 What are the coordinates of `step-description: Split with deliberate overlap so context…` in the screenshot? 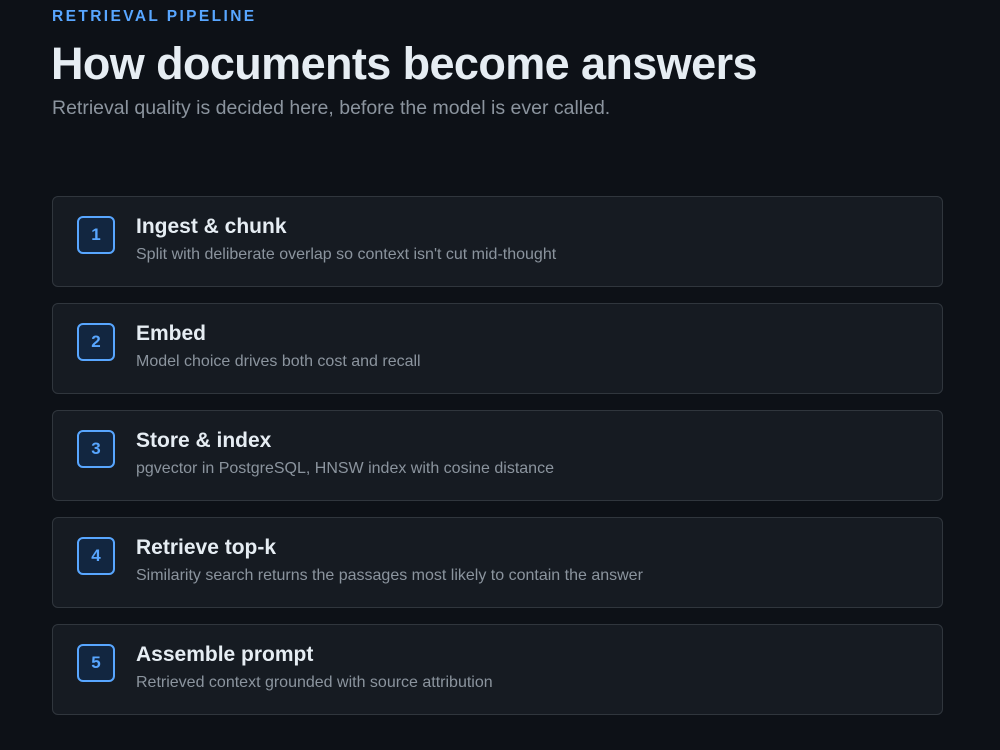 It's located at (346, 254).